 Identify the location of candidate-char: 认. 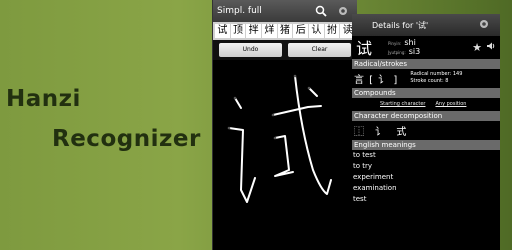
(316, 31).